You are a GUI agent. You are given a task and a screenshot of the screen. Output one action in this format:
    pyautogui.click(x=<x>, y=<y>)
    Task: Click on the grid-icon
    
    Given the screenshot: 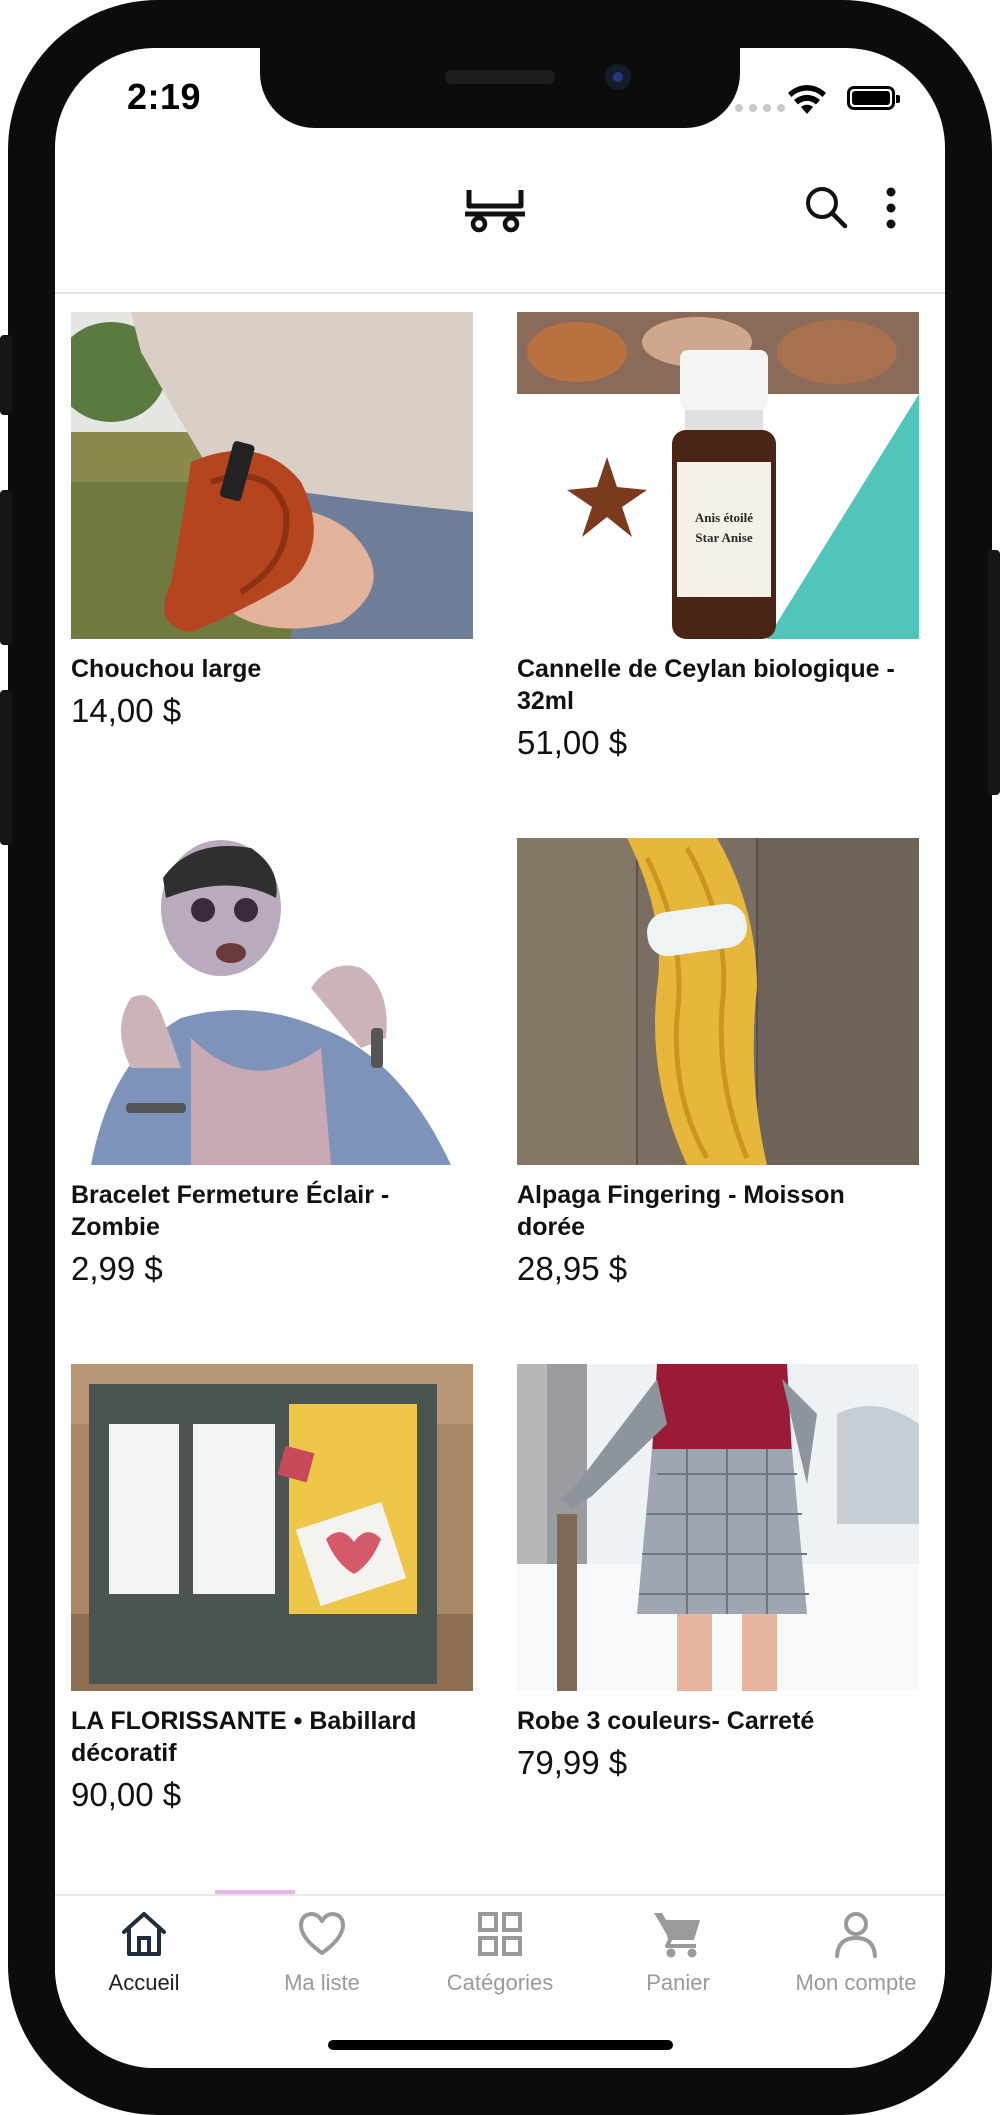 What is the action you would take?
    pyautogui.click(x=500, y=1934)
    